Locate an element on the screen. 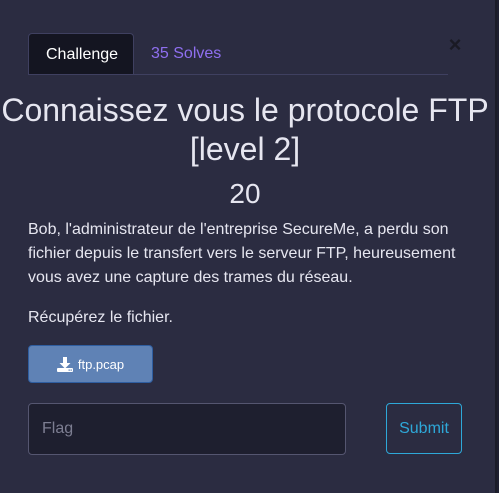 This screenshot has height=493, width=499. challenge-tabs: Challenge 35 Solves is located at coordinates (238, 54).